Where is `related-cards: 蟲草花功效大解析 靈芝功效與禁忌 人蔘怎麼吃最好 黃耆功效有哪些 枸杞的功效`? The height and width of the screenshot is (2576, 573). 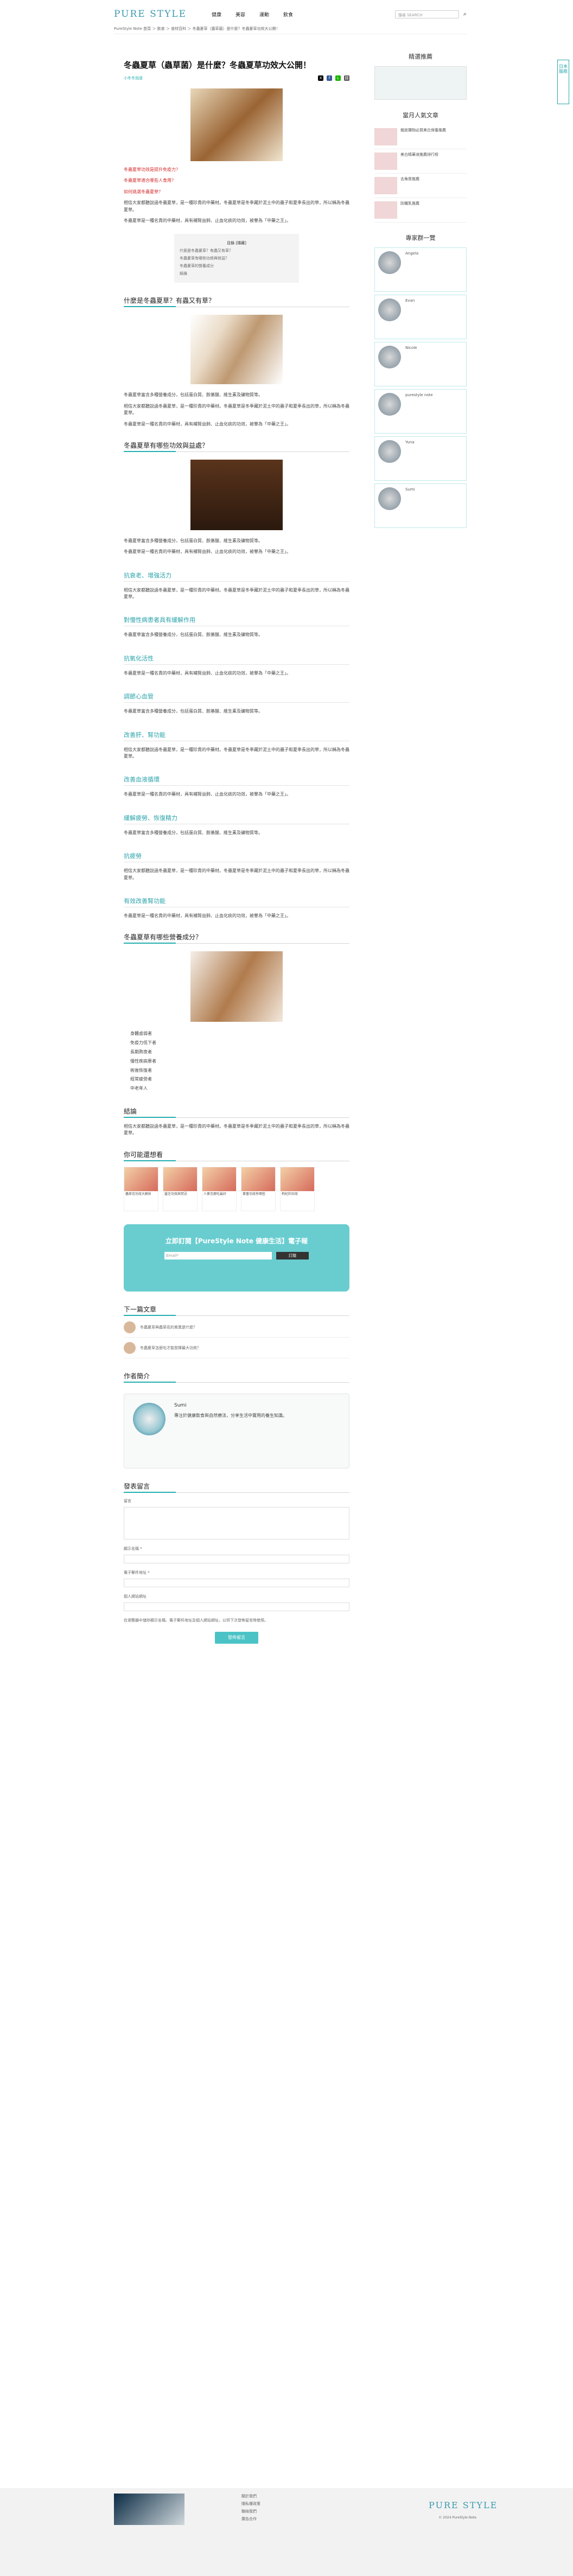 related-cards: 蟲草花功效大解析 靈芝功效與禁忌 人蔘怎麼吃最好 黃耆功效有哪些 枸杞的功效 is located at coordinates (236, 1189).